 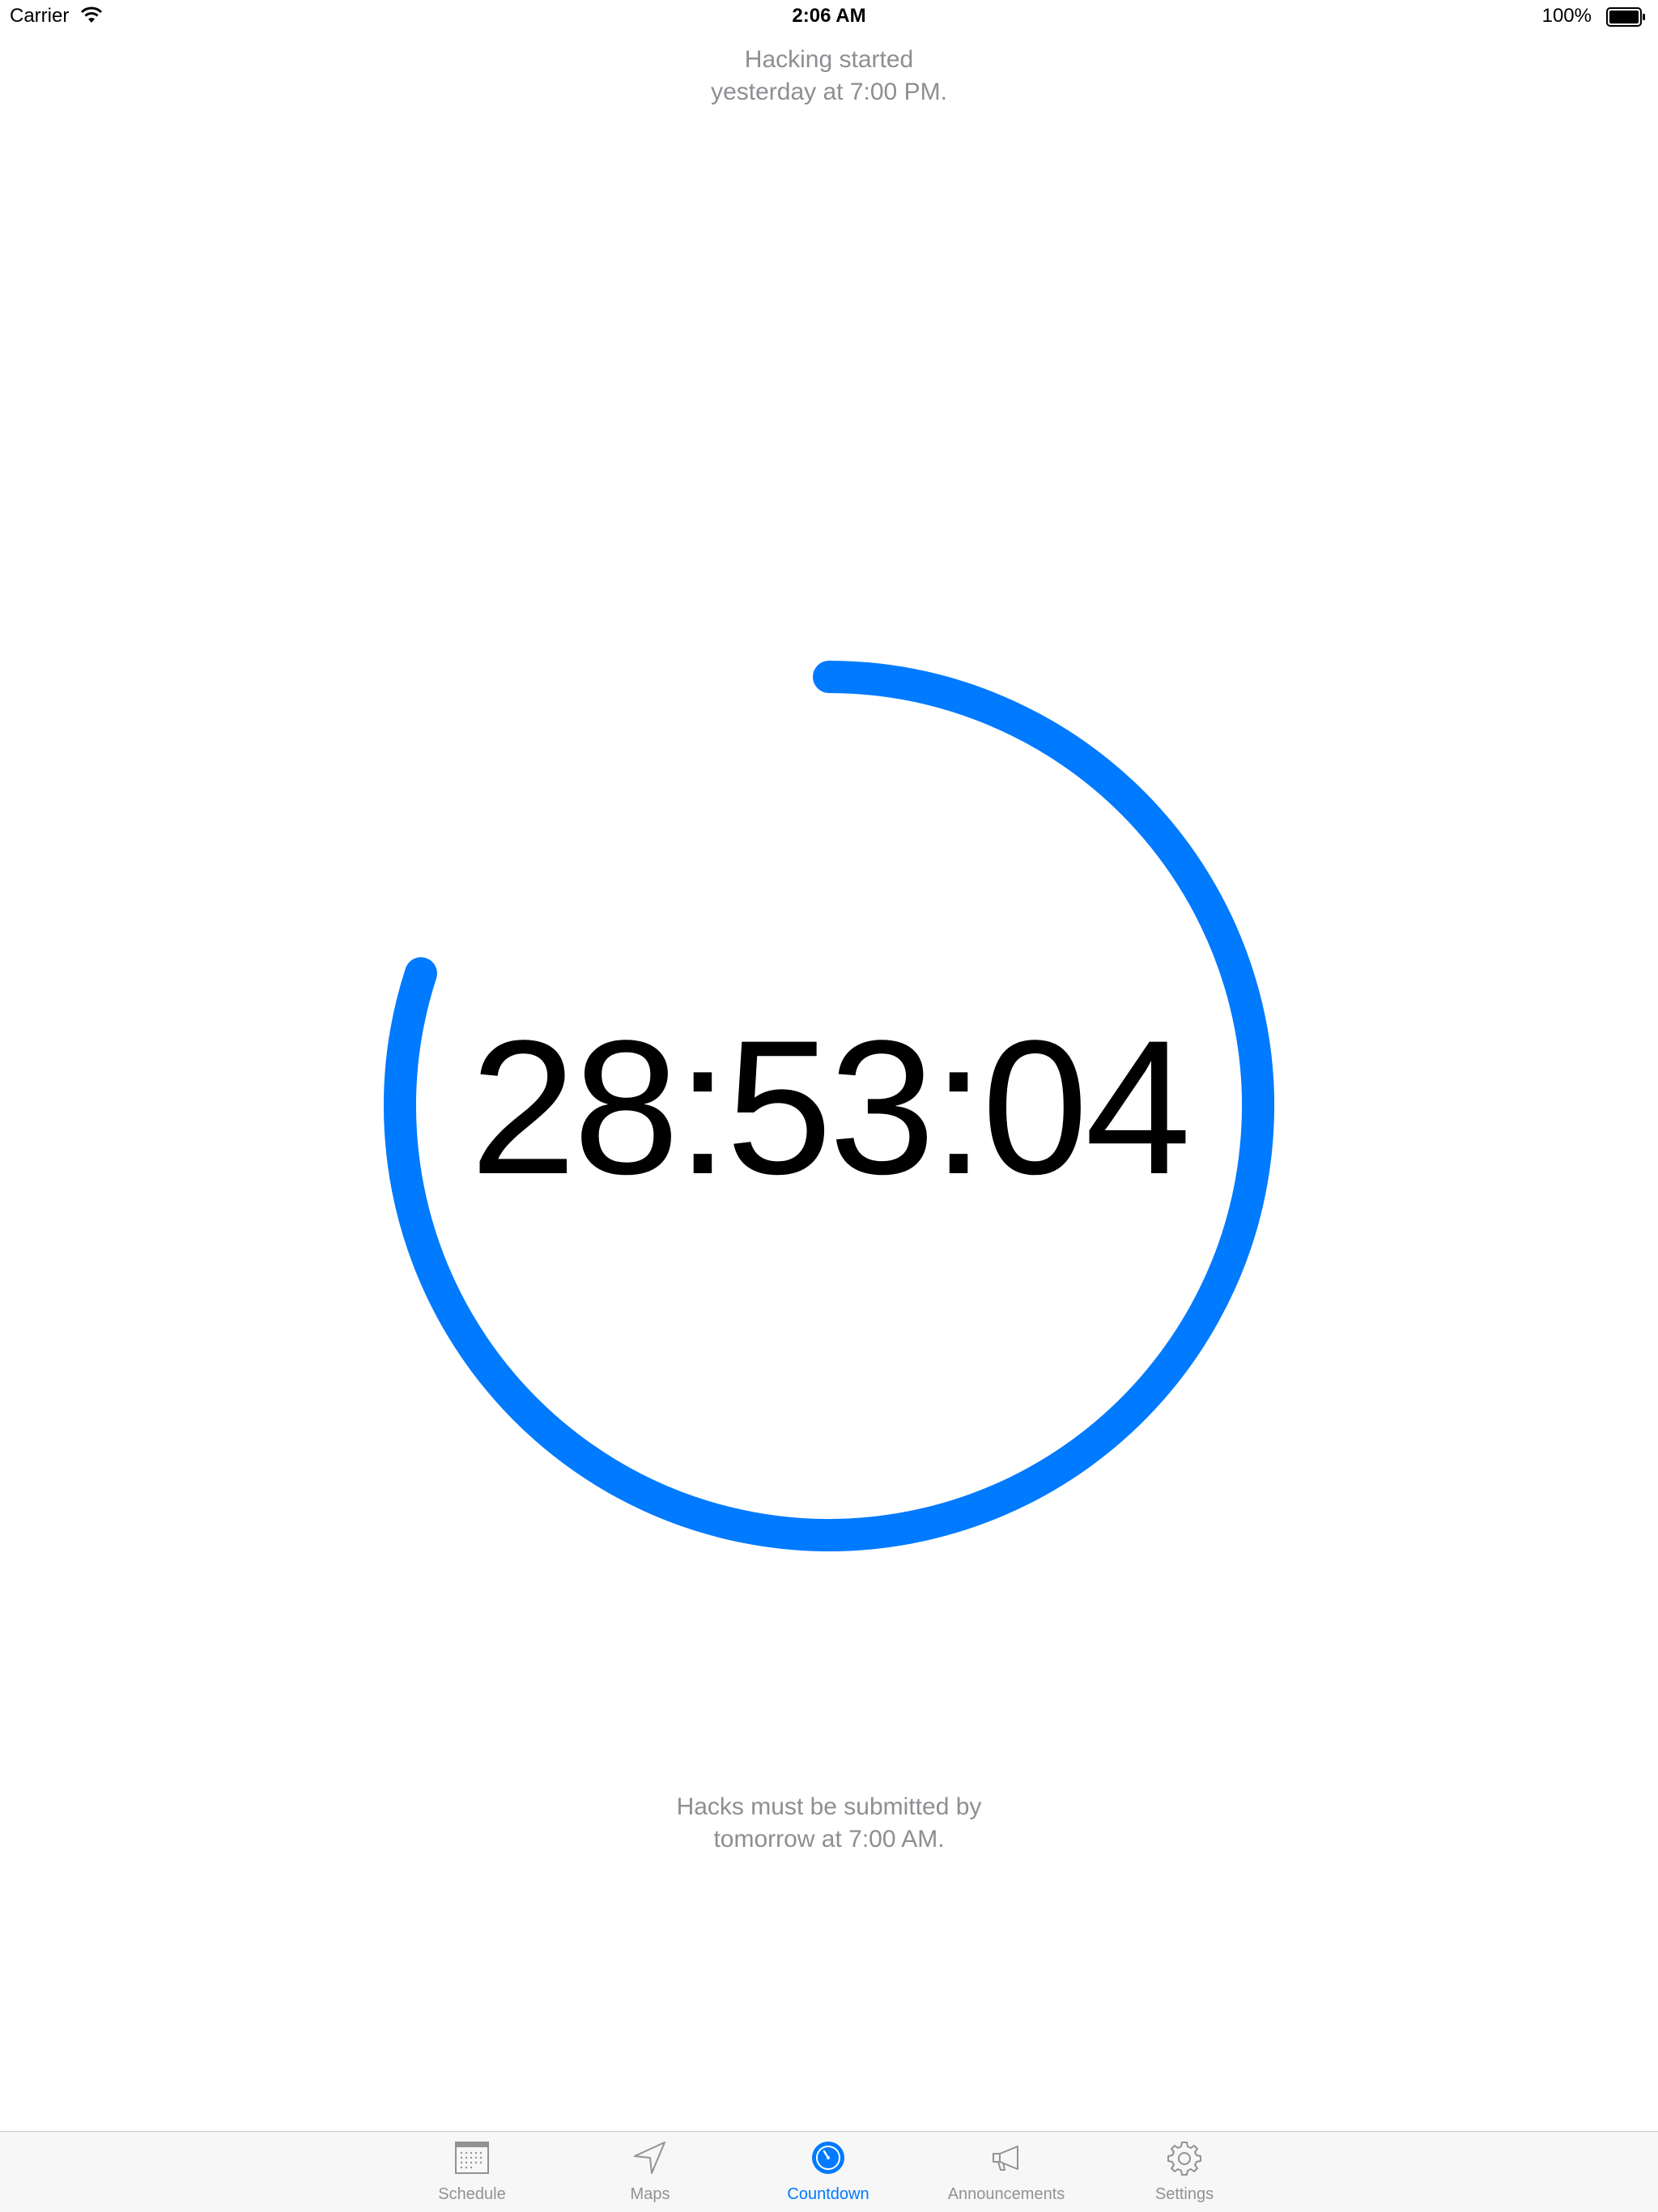 I want to click on tab-maps-label: Maps, so click(x=650, y=2194).